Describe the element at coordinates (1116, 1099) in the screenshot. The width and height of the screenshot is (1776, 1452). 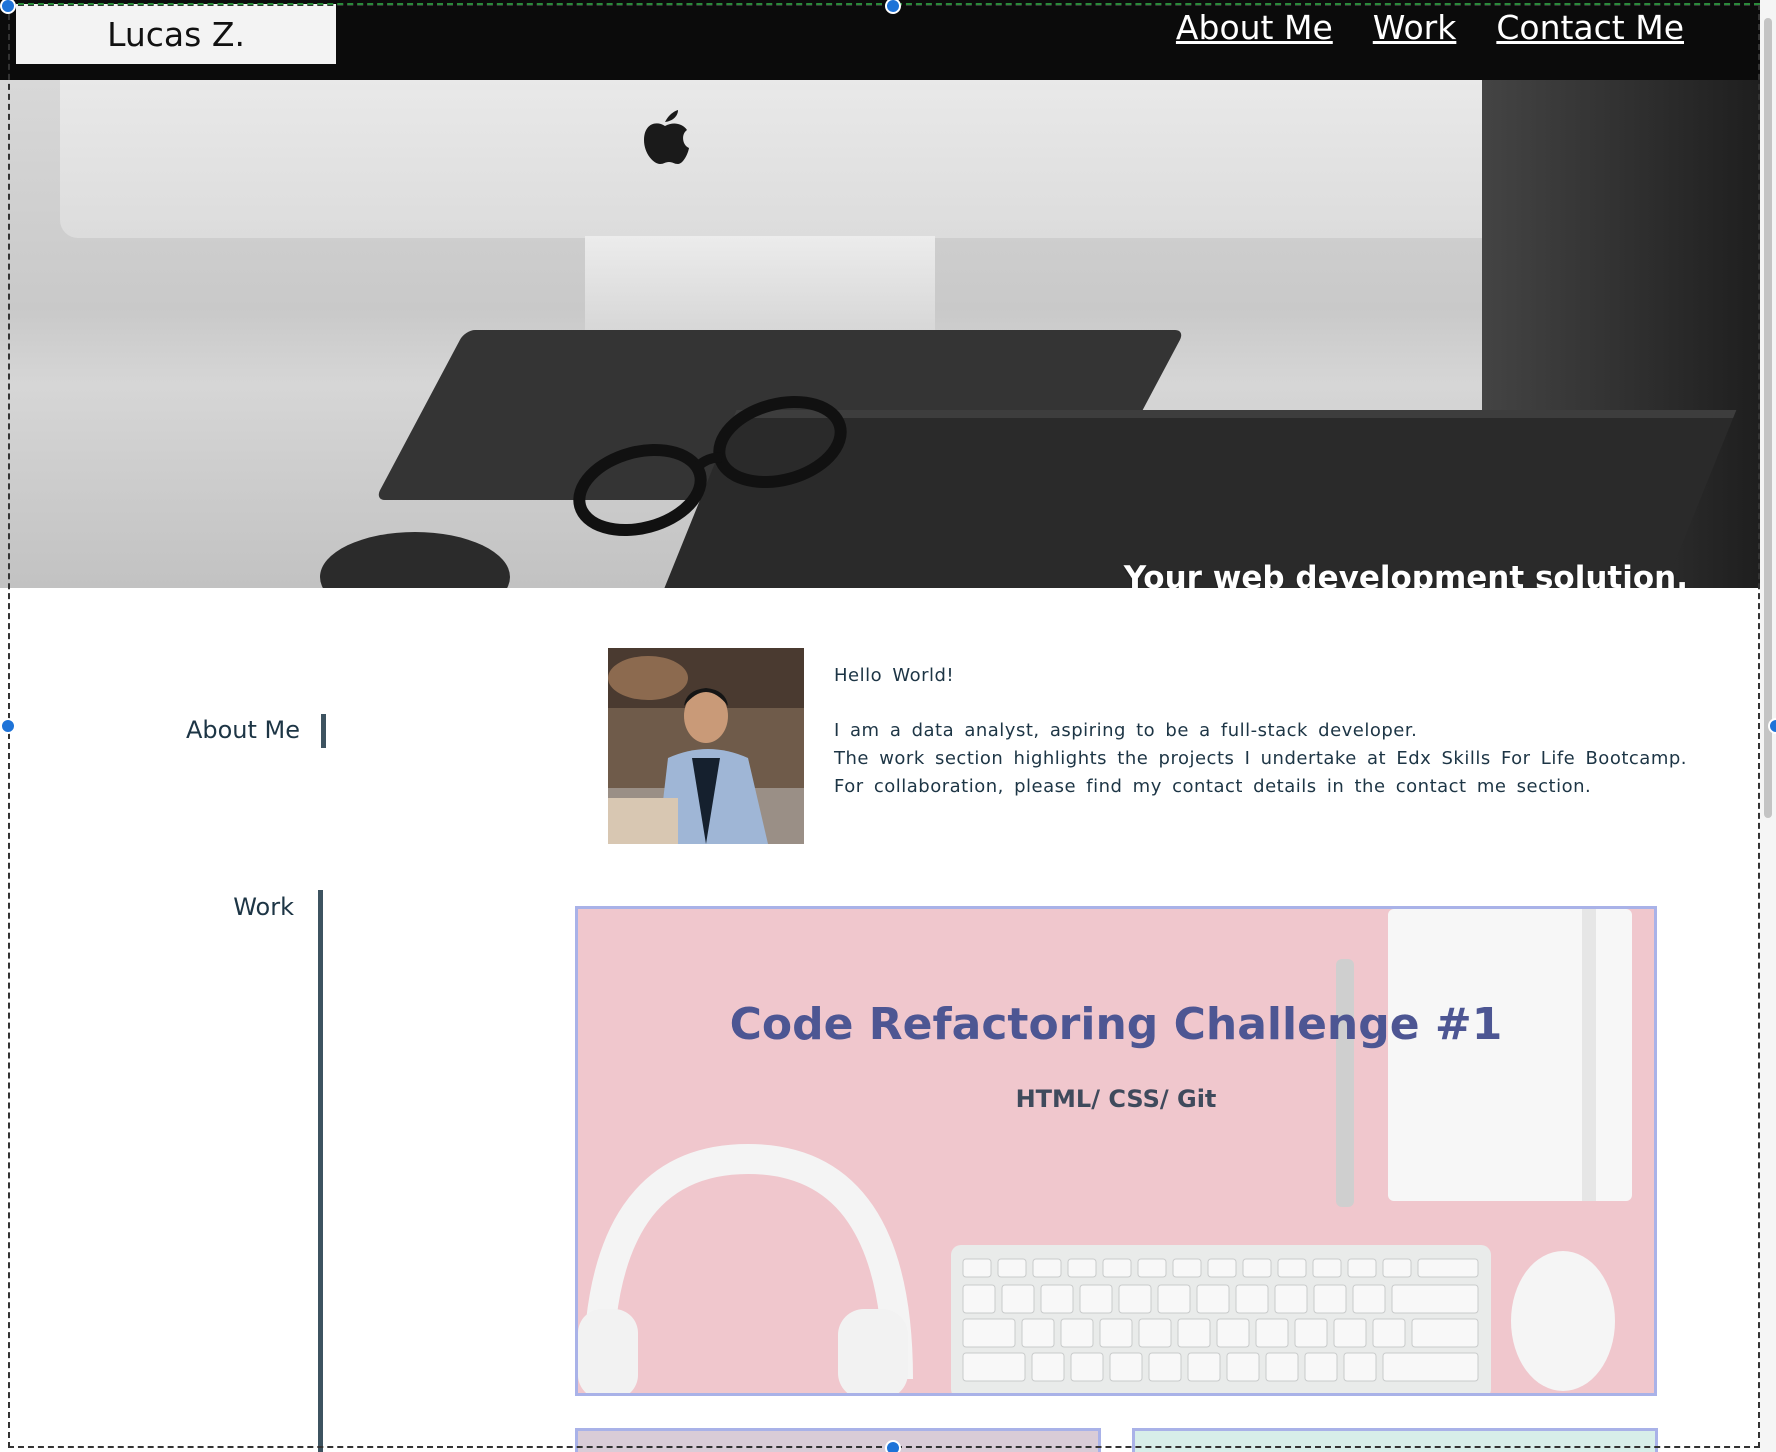
I see `project-tech-stack: HTML/ CSS/ Git` at that location.